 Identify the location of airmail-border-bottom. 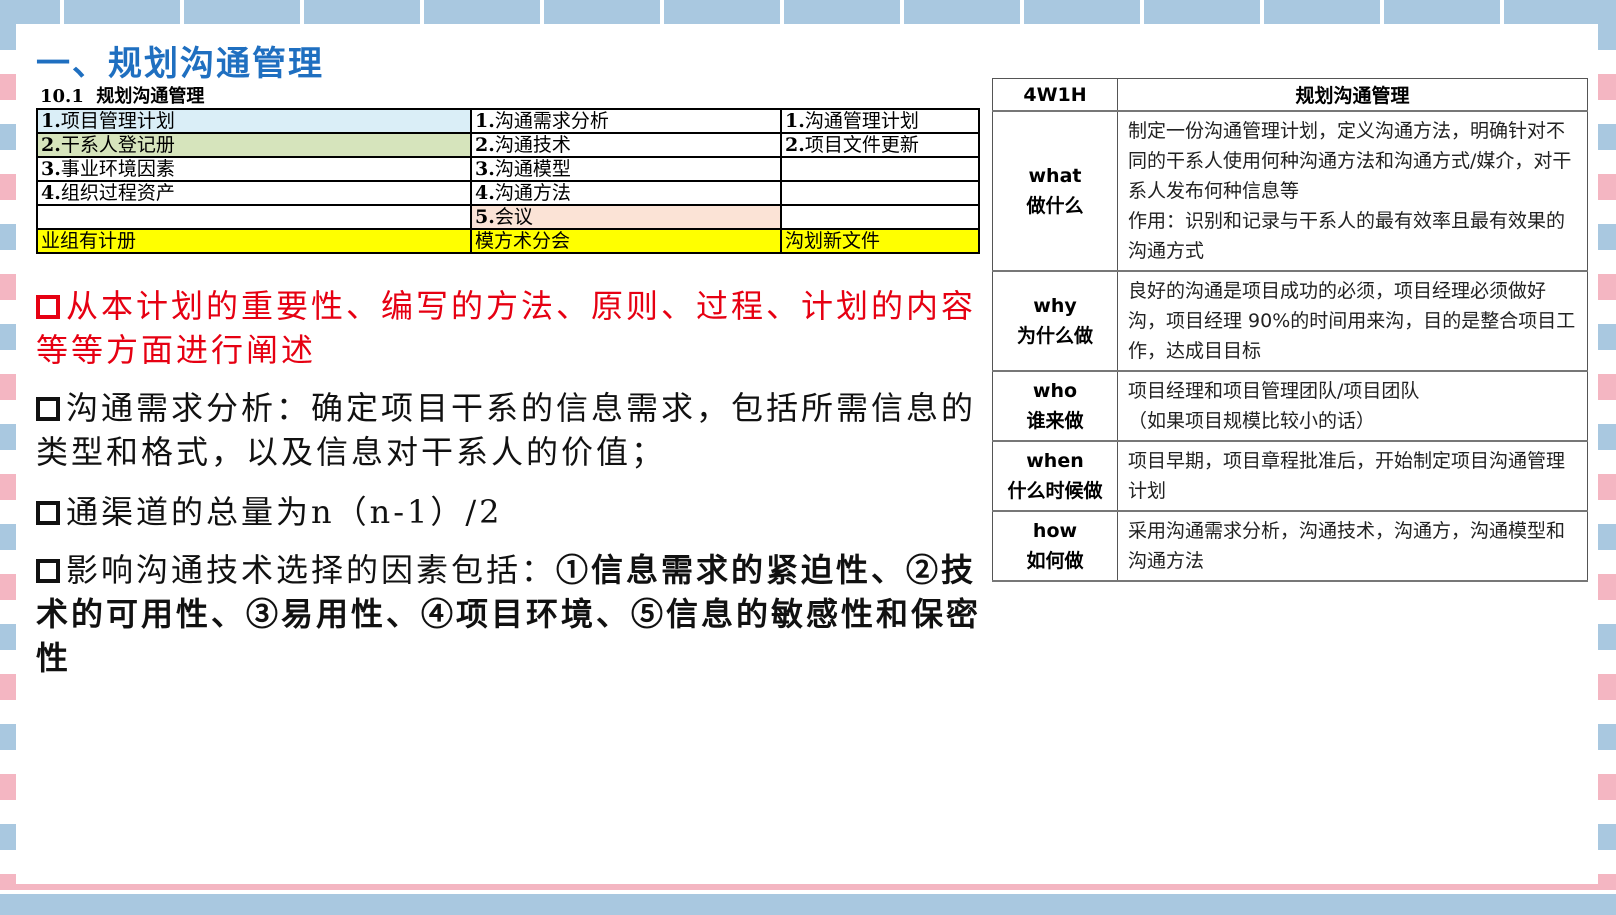
(808, 899).